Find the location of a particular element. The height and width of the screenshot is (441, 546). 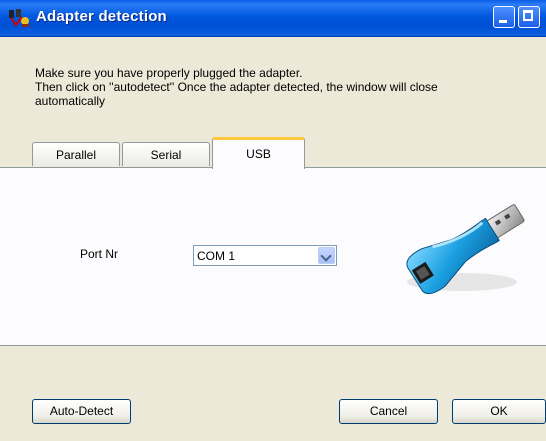

tab-serial: Serial is located at coordinates (166, 154).